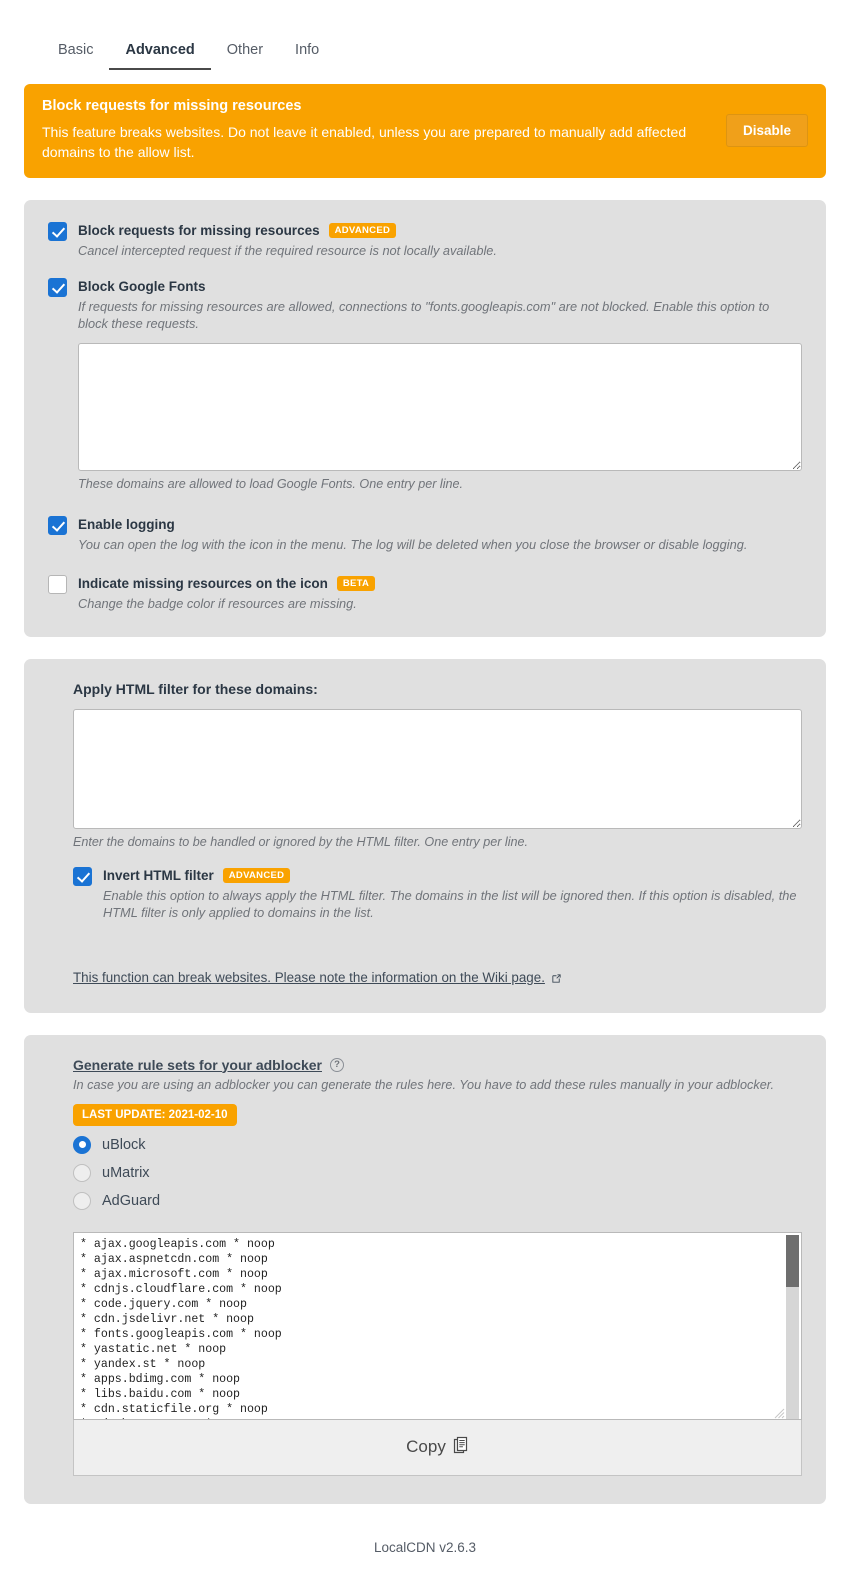 The height and width of the screenshot is (1583, 850). I want to click on last-update-badge: LAST UPDATE: 2021-02-10, so click(155, 1114).